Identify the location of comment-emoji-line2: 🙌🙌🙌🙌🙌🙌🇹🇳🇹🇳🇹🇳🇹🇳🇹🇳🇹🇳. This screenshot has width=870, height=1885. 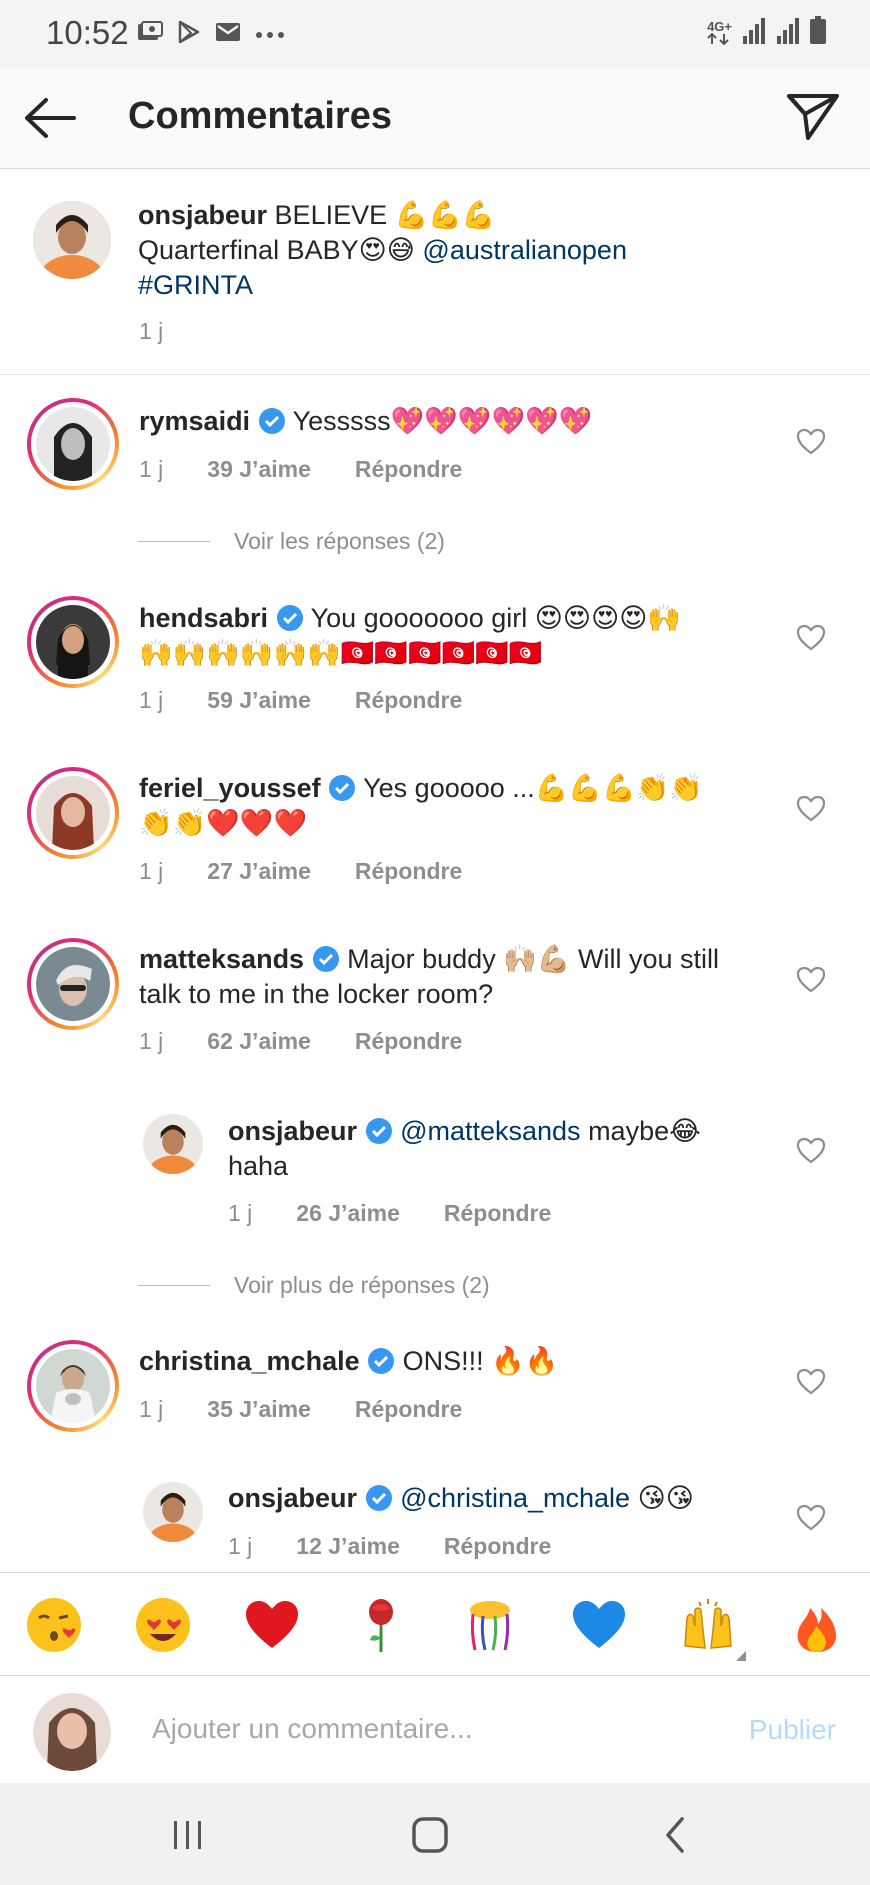
(341, 653).